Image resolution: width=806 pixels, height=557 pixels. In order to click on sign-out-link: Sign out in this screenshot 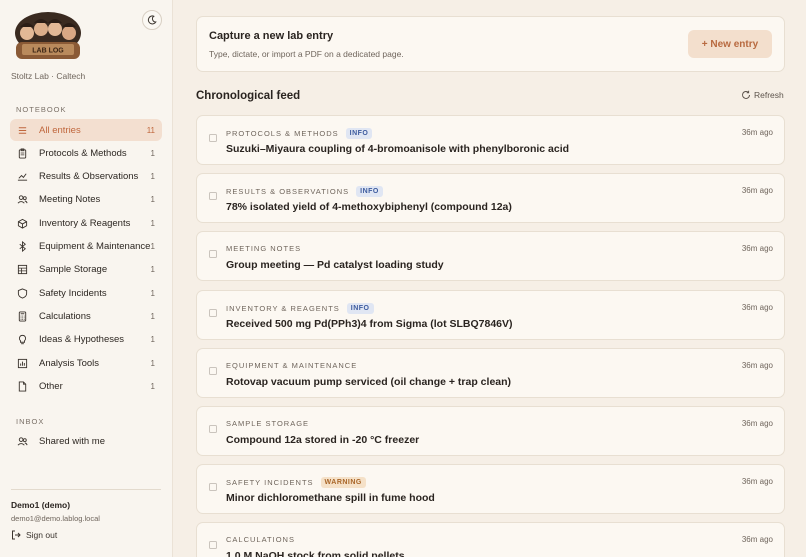, I will do `click(34, 535)`.